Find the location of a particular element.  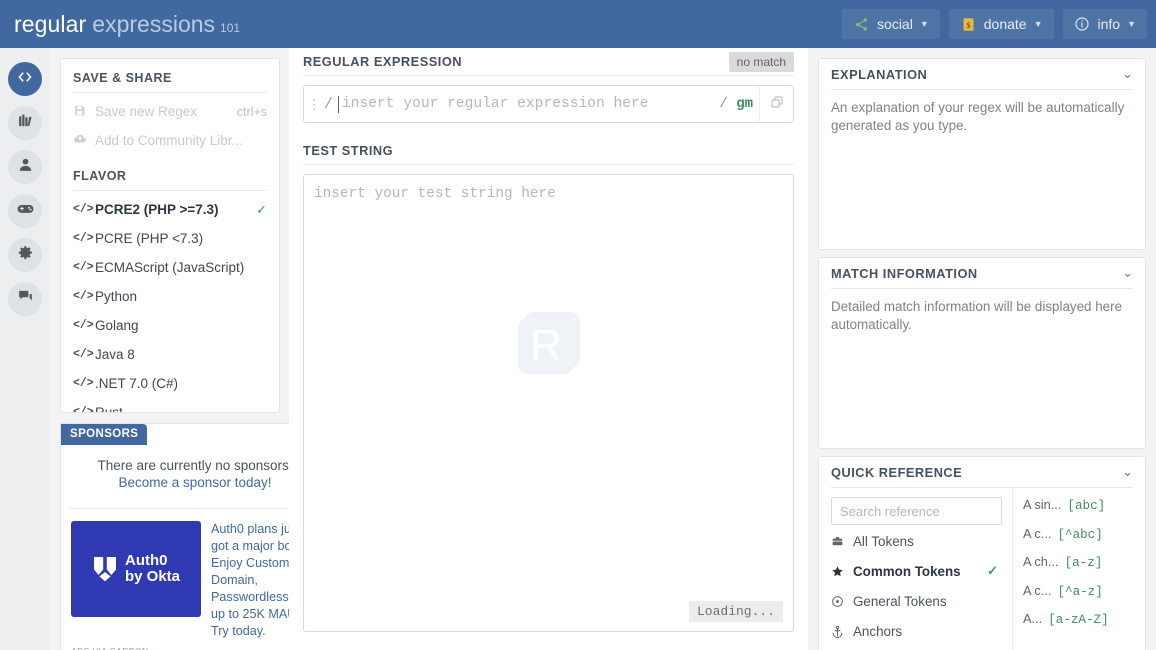

regex-flags: / gm is located at coordinates (739, 104).